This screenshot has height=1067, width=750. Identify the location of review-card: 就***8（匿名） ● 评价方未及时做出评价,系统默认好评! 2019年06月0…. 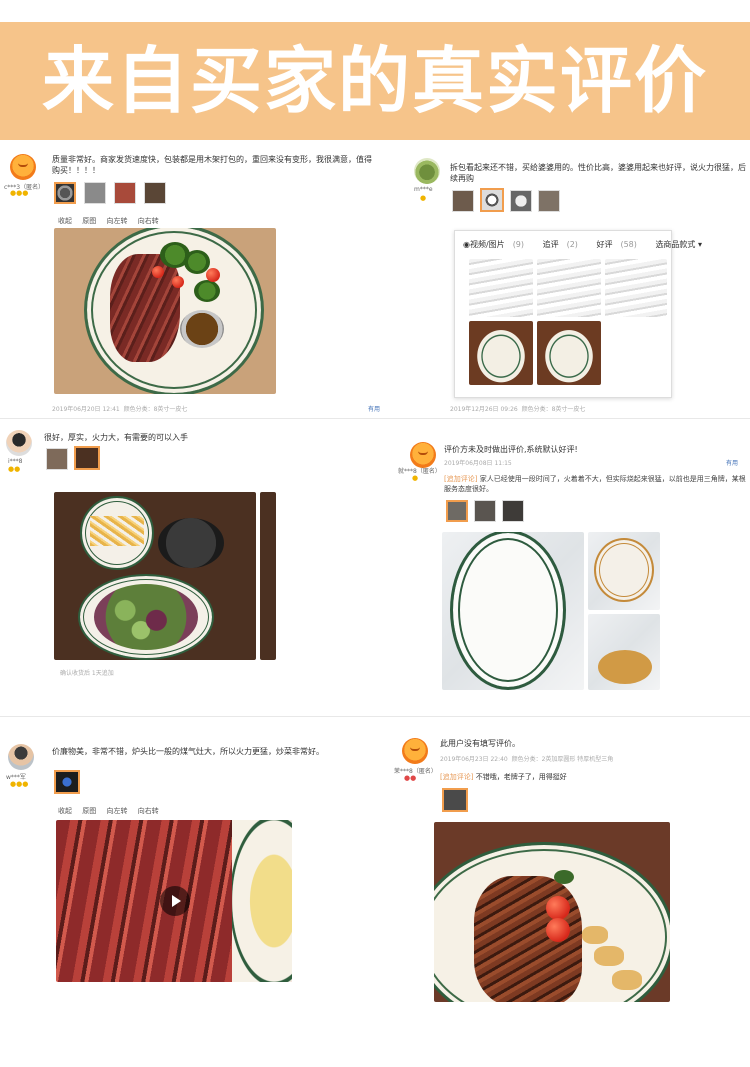
(571, 569).